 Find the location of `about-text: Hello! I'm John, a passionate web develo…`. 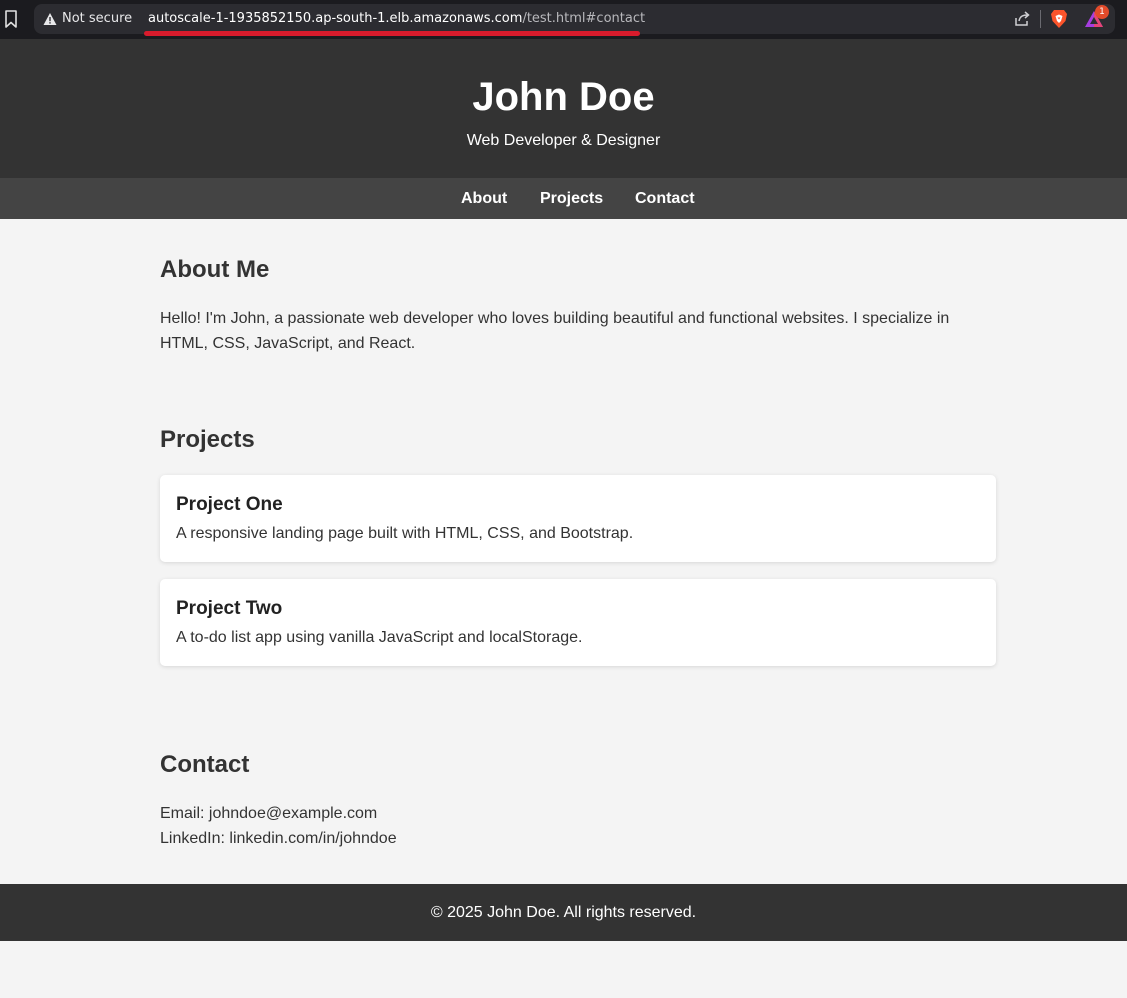

about-text: Hello! I'm John, a passionate web develo… is located at coordinates (555, 331).